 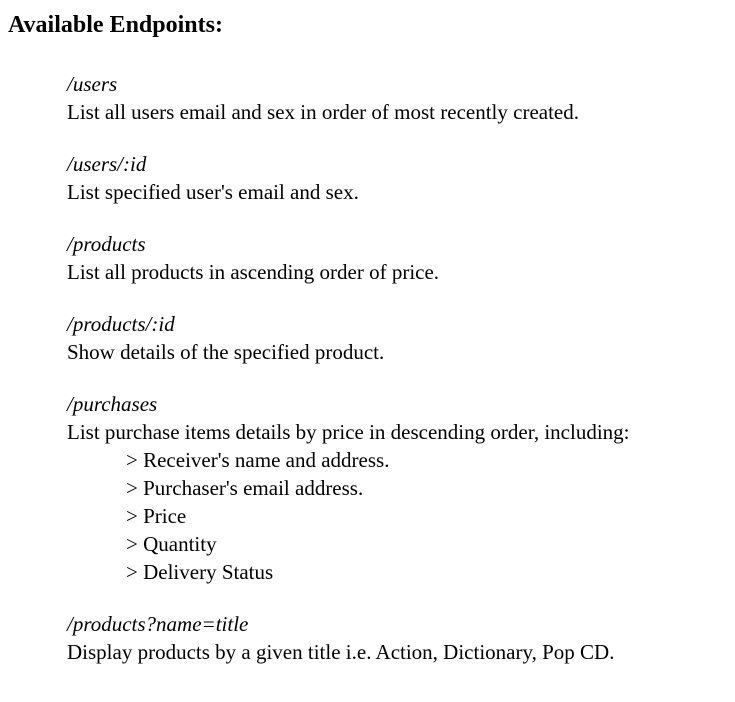 I want to click on detail-item-quantity: > Quantity, so click(x=171, y=544).